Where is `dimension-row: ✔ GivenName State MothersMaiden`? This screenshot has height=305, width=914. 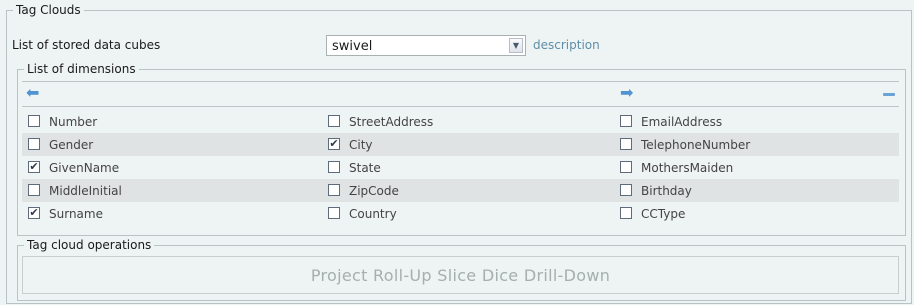 dimension-row: ✔ GivenName State MothersMaiden is located at coordinates (460, 167).